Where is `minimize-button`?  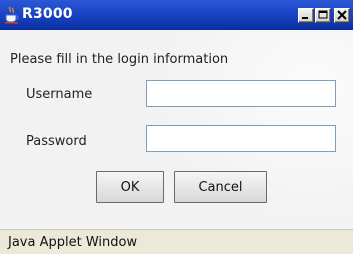
minimize-button is located at coordinates (306, 15).